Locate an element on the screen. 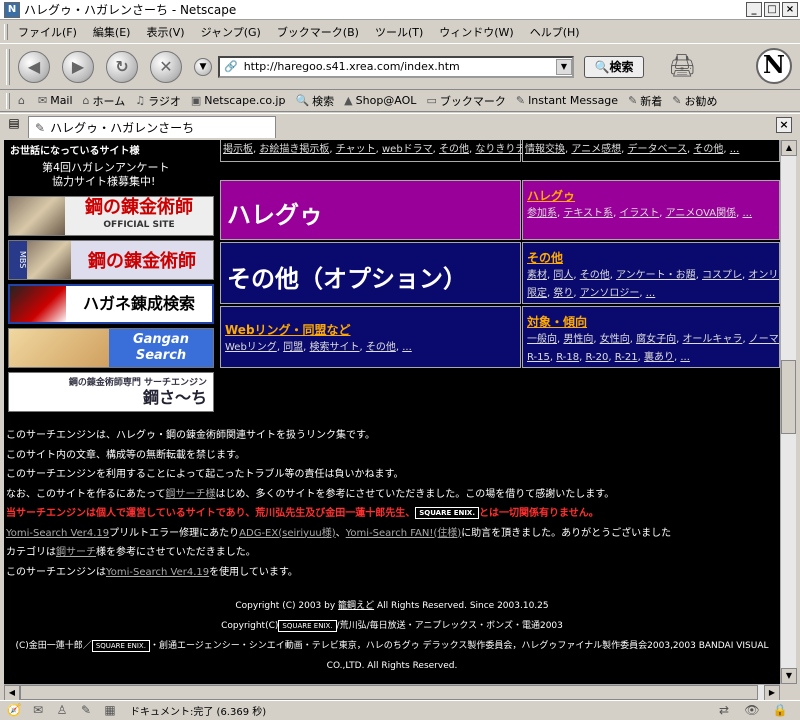 The width and height of the screenshot is (800, 720). sub-link: 祭り is located at coordinates (563, 293).